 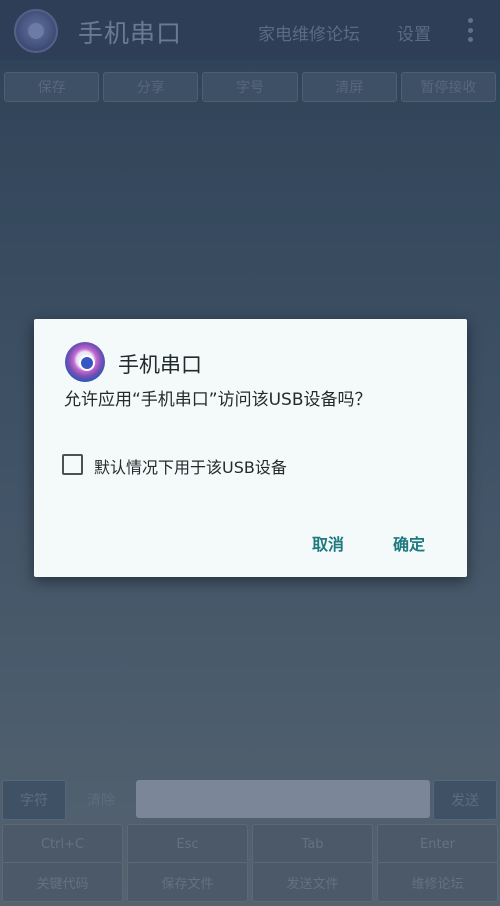 I want to click on dialog-title: 手机串口, so click(x=160, y=365).